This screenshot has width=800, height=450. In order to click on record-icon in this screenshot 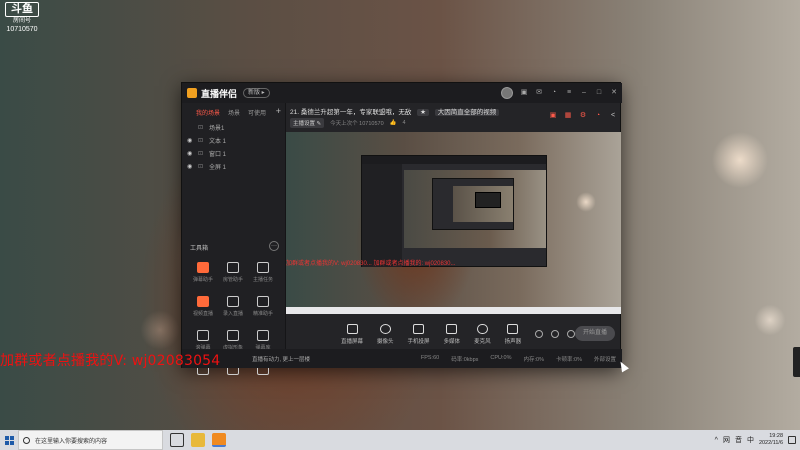, I will do `click(539, 334)`.